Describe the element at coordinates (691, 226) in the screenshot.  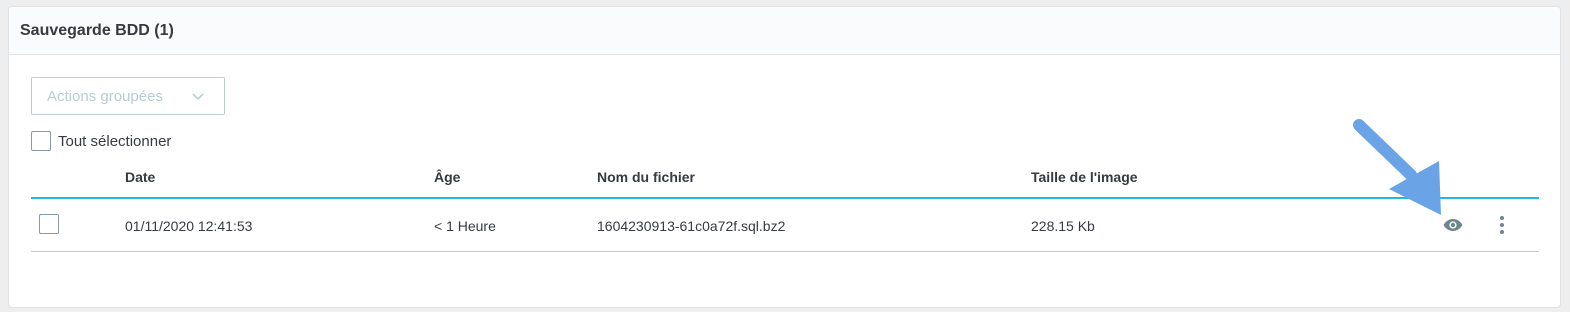
I see `cell-filename: 1604230913-61c0a72f.sql.bz2` at that location.